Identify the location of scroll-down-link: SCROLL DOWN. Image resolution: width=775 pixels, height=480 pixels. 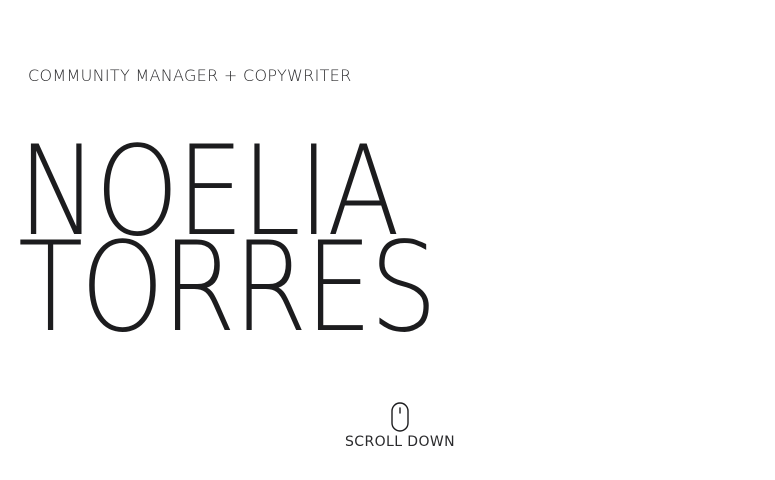
(400, 432).